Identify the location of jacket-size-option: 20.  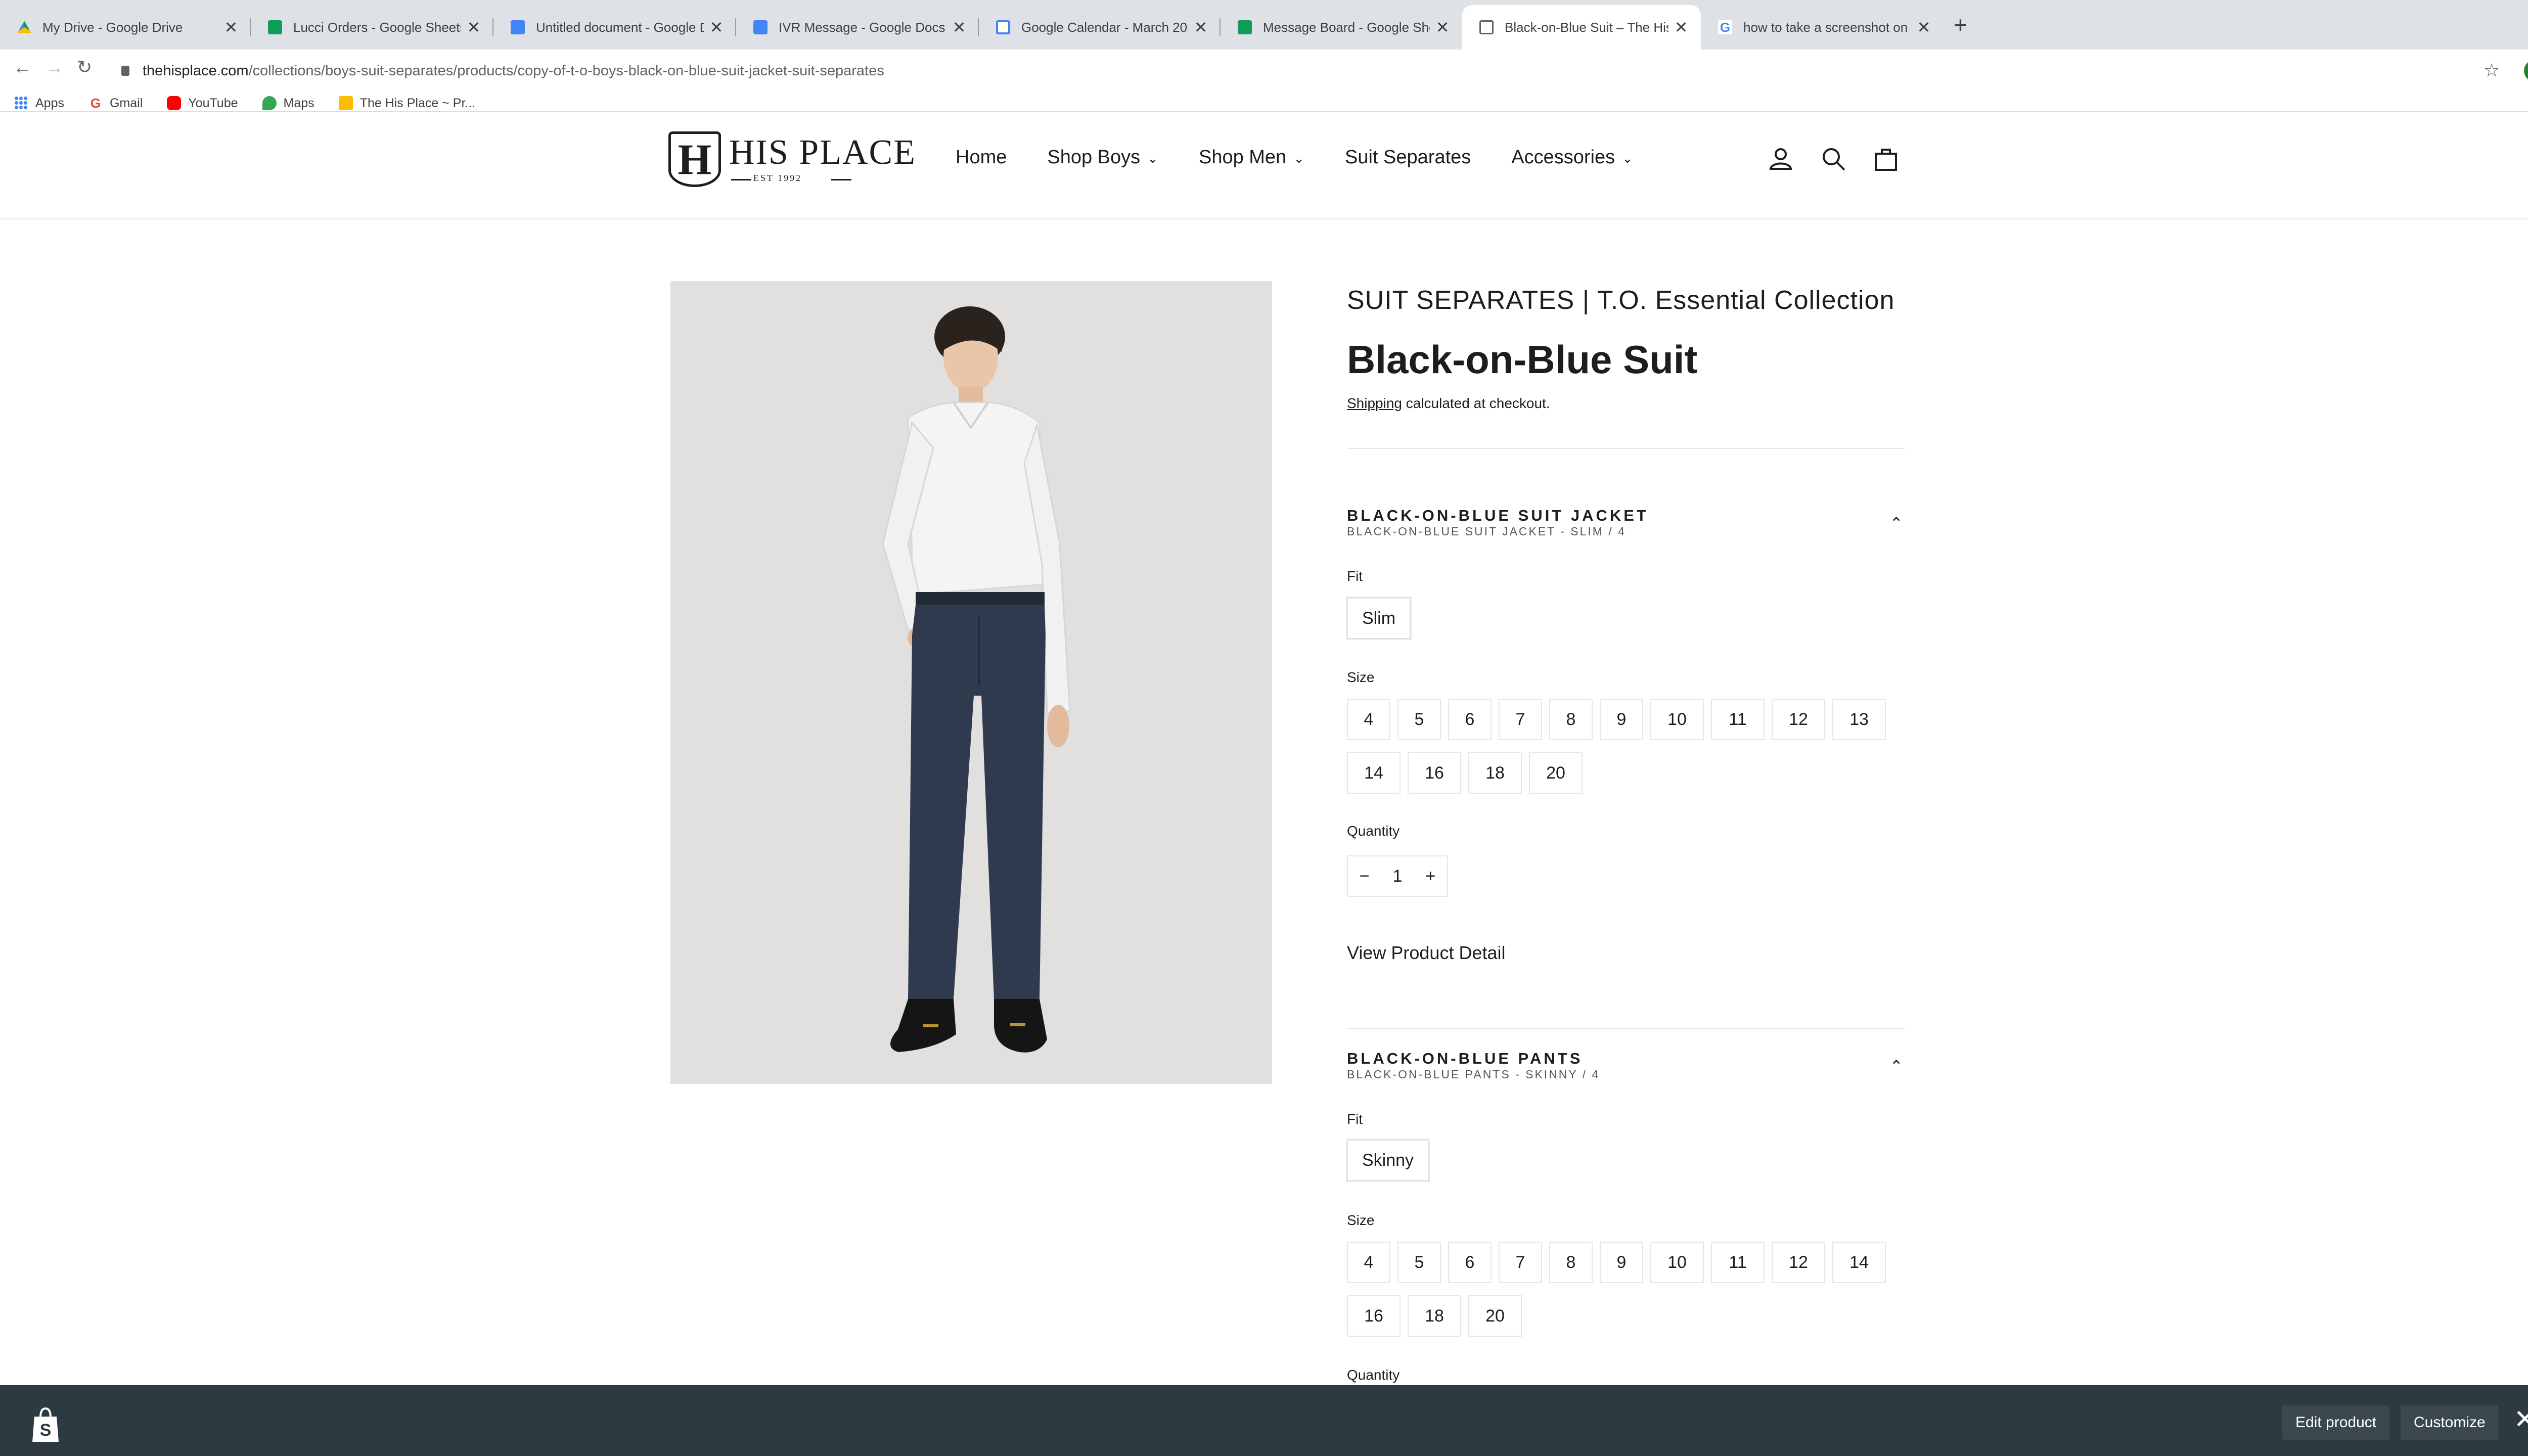
(1556, 773).